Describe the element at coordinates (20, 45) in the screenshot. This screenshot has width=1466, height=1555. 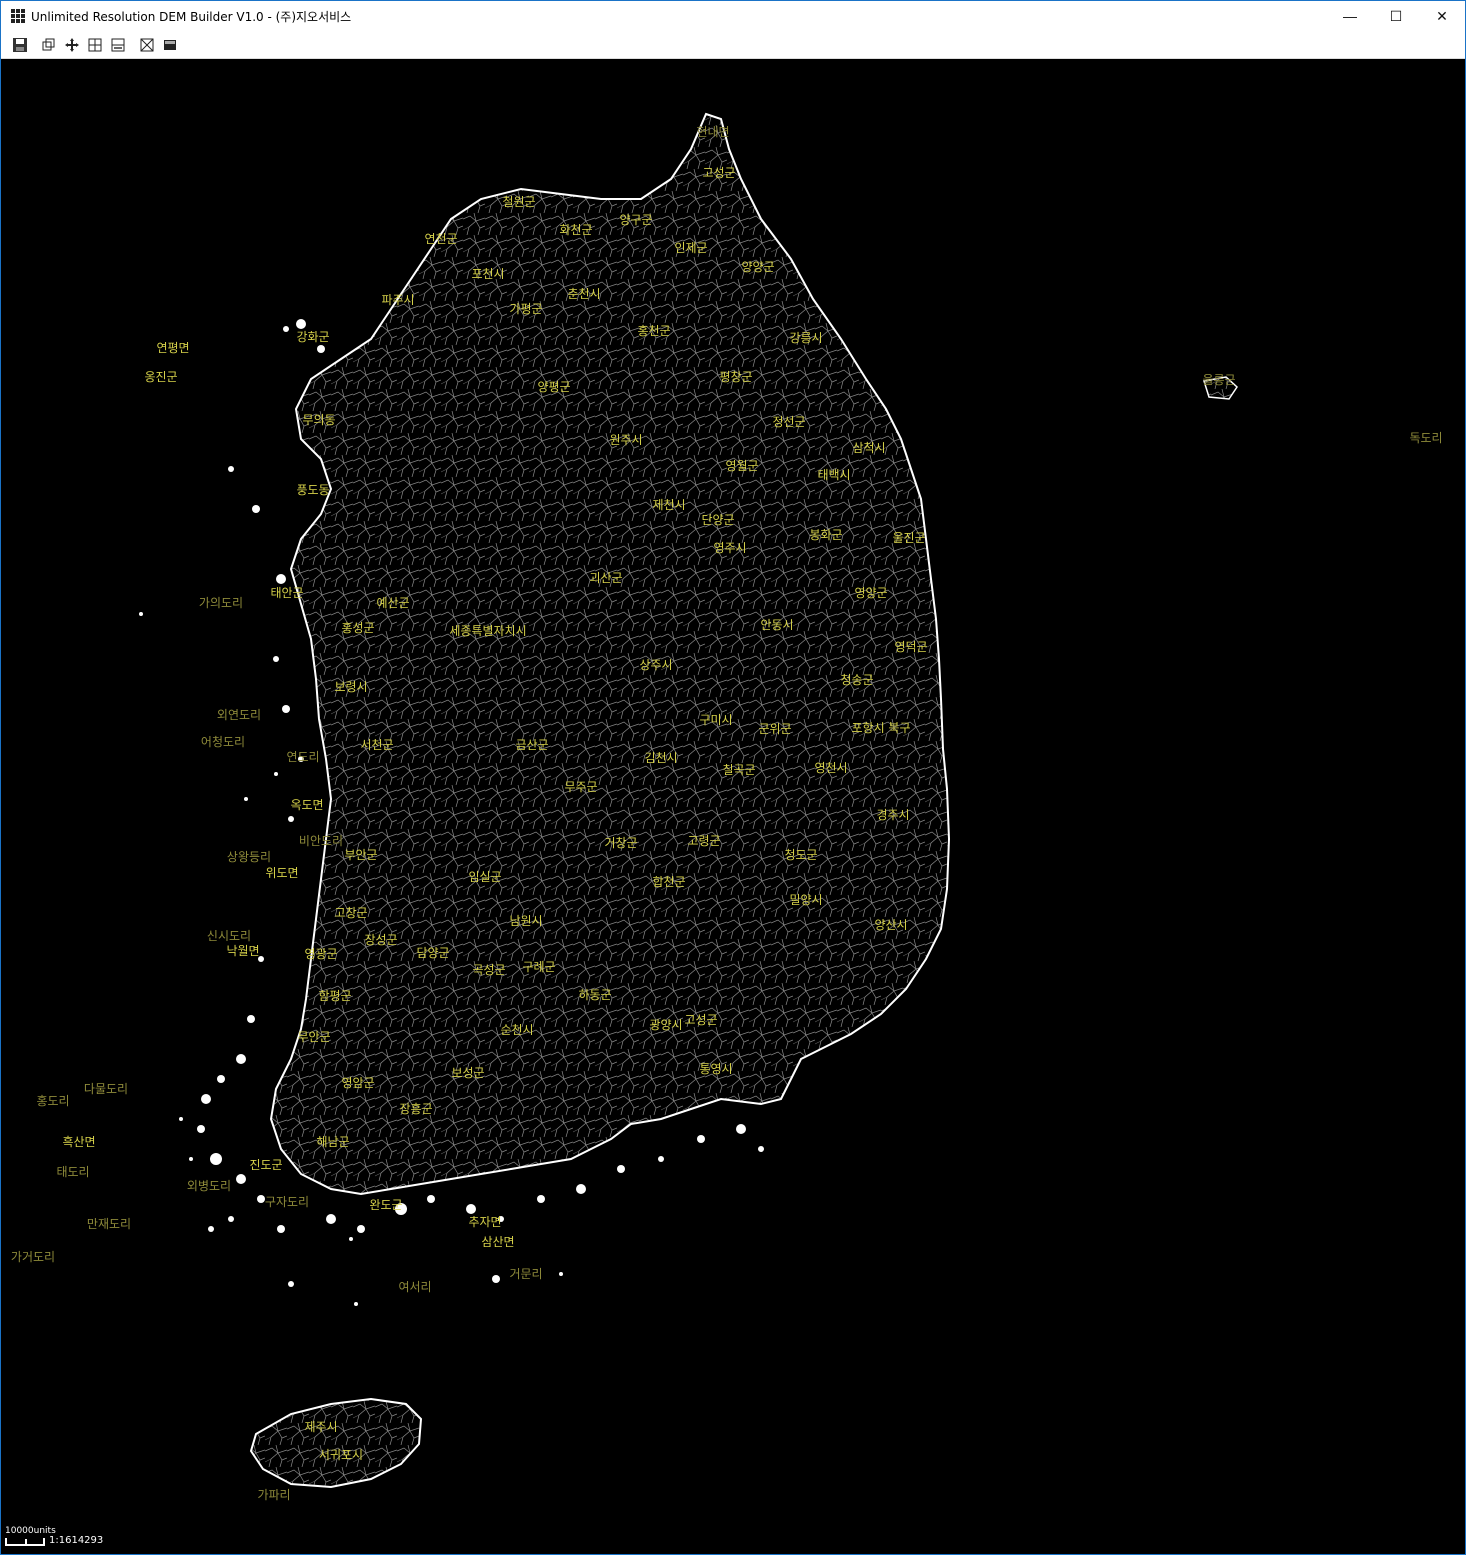
I see `save-icon` at that location.